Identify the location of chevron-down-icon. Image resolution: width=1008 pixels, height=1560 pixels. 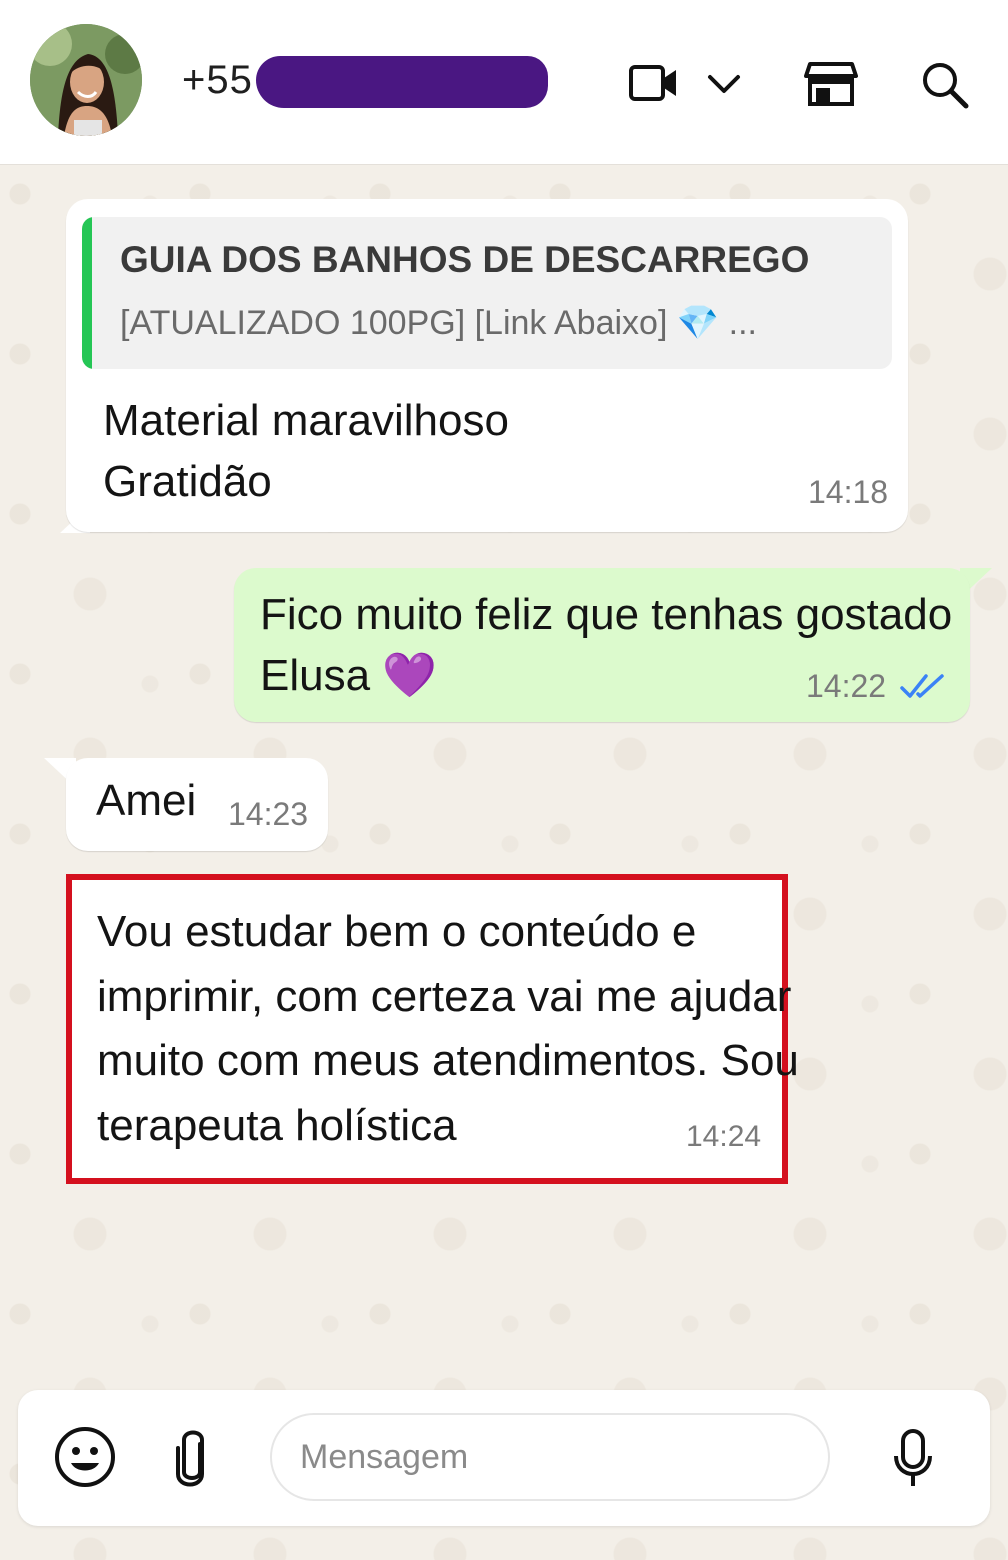
(724, 86).